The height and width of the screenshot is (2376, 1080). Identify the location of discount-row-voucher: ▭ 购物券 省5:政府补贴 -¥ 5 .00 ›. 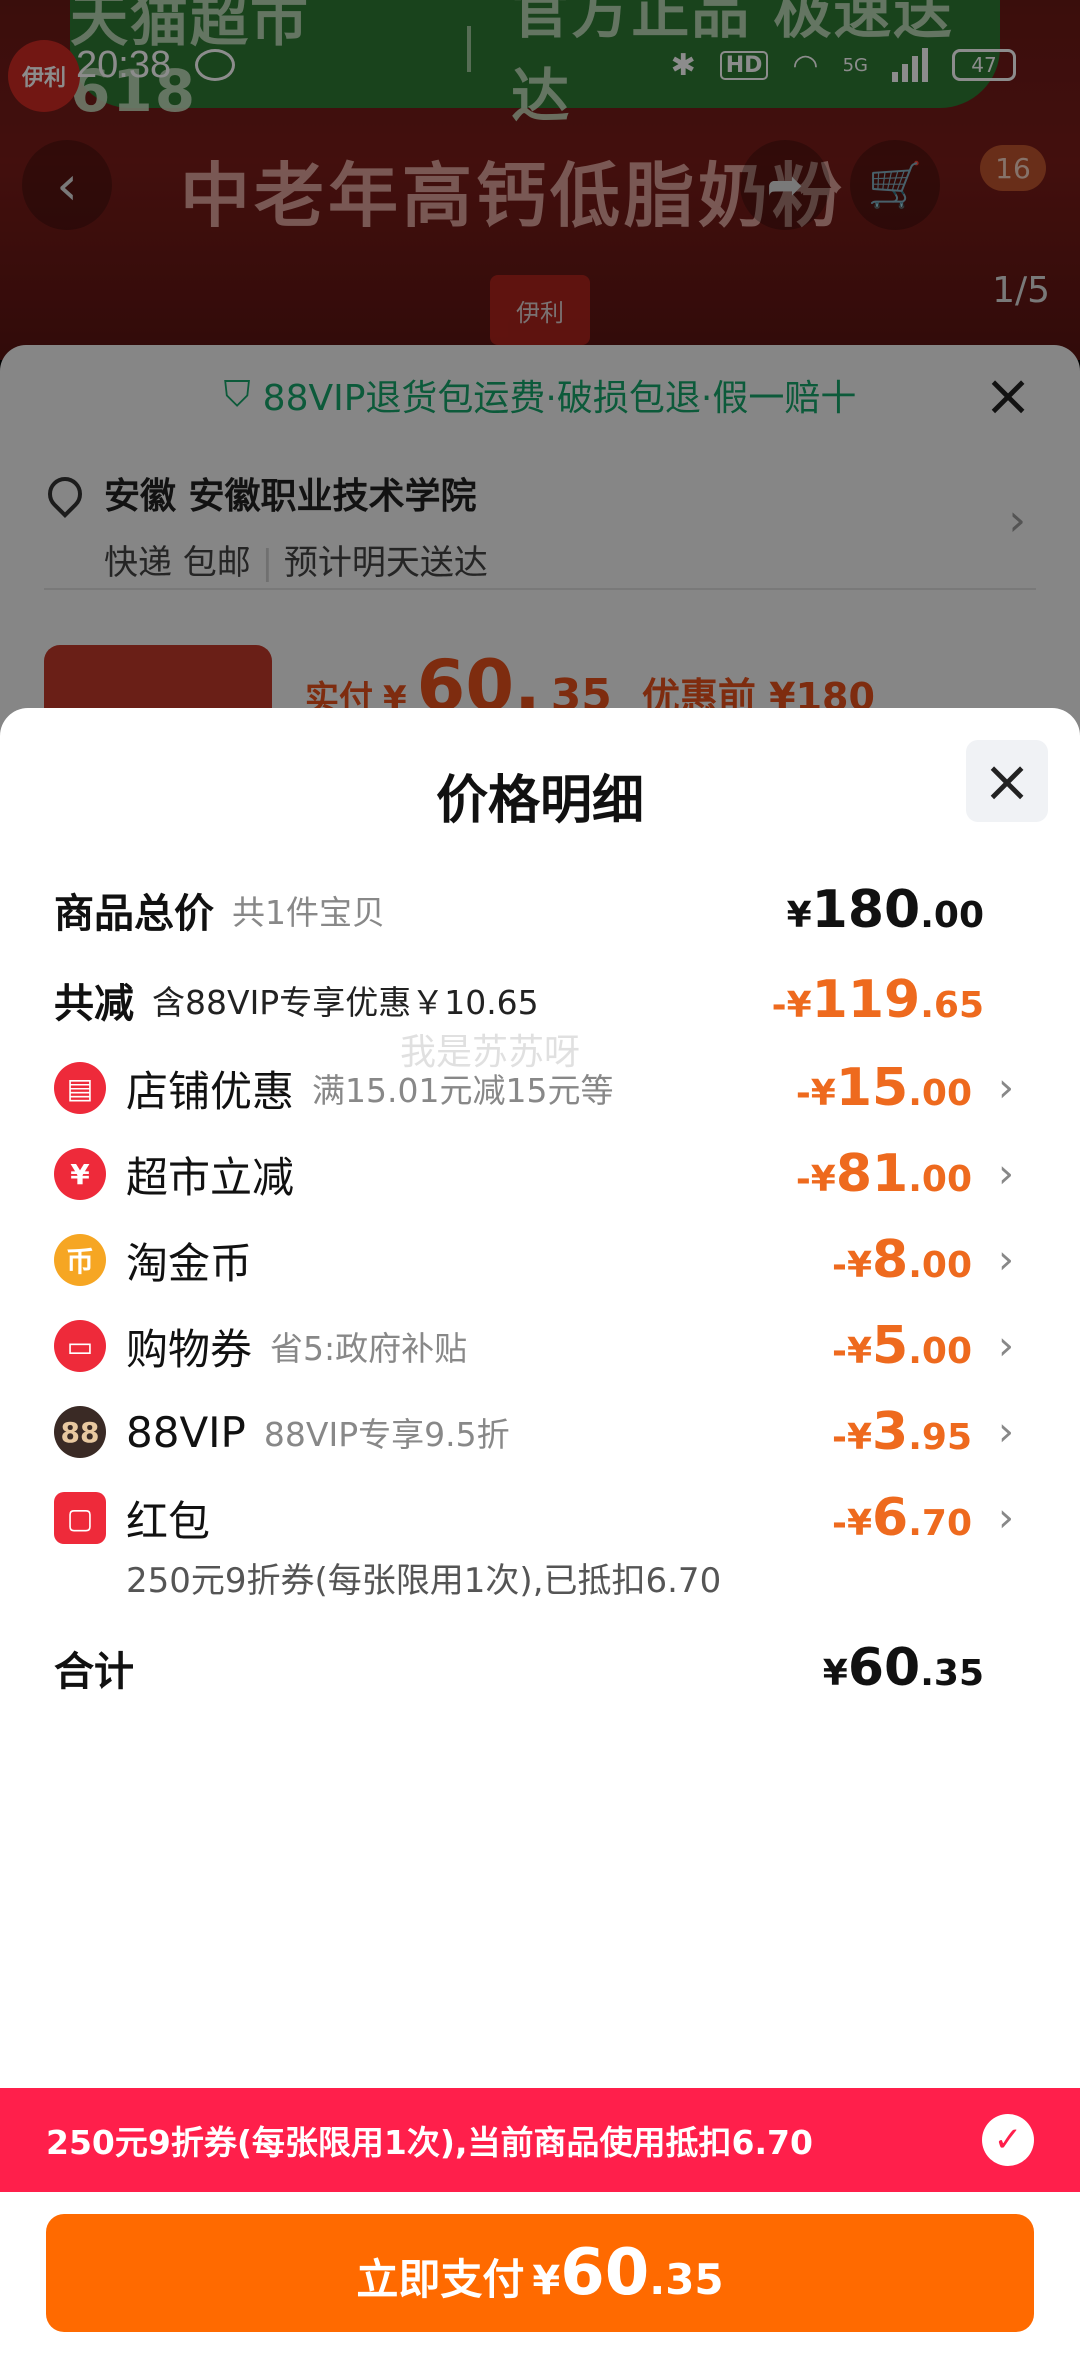
(534, 1346).